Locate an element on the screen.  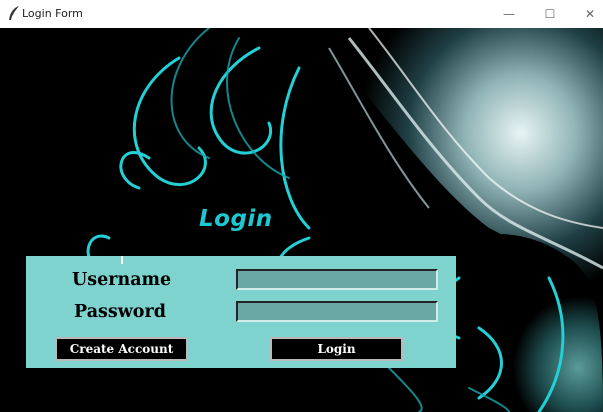
panel-divider-mark is located at coordinates (122, 260).